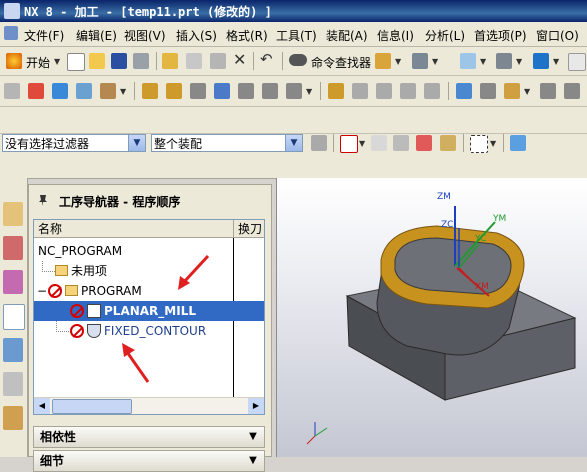  I want to click on part-navigator-tab-icon, so click(13, 282).